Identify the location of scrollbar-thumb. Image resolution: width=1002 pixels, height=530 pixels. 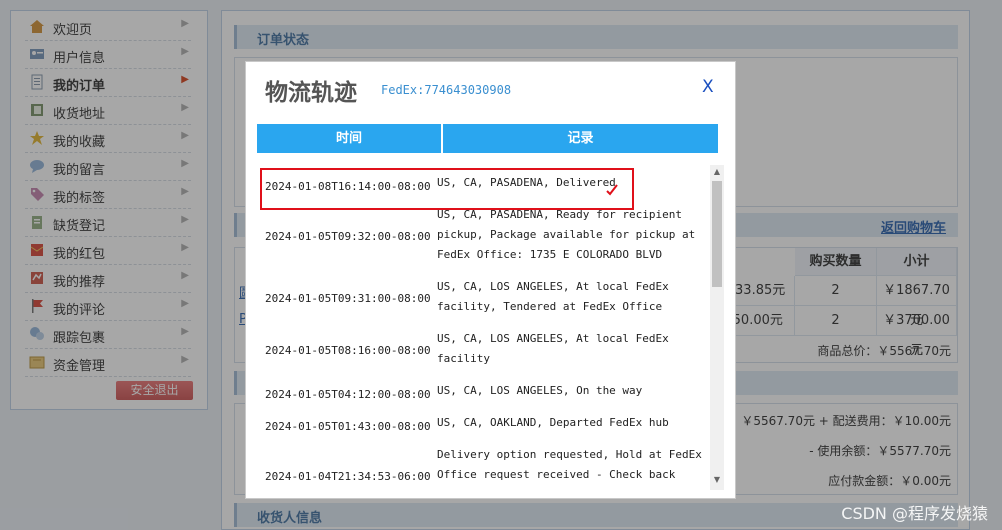
(717, 234).